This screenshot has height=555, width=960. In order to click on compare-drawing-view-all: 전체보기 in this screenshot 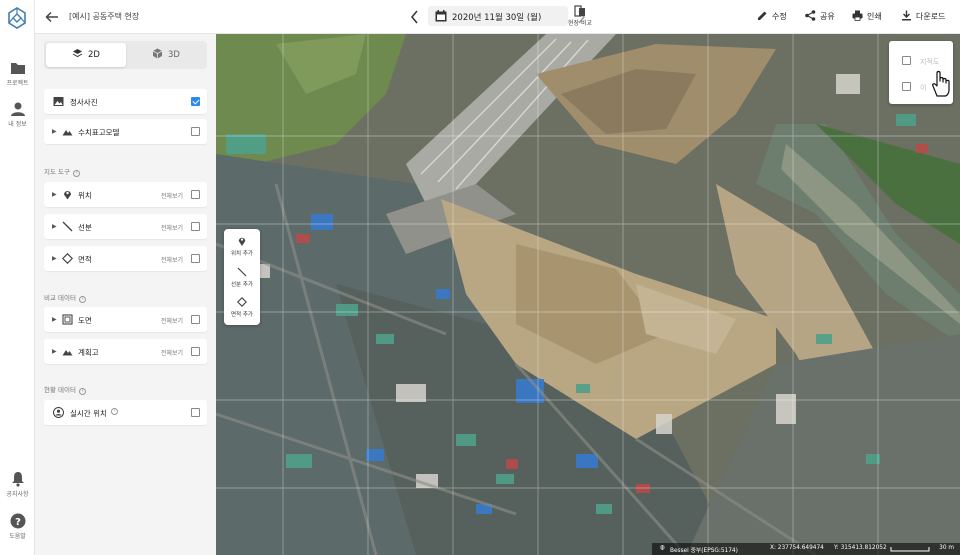, I will do `click(172, 320)`.